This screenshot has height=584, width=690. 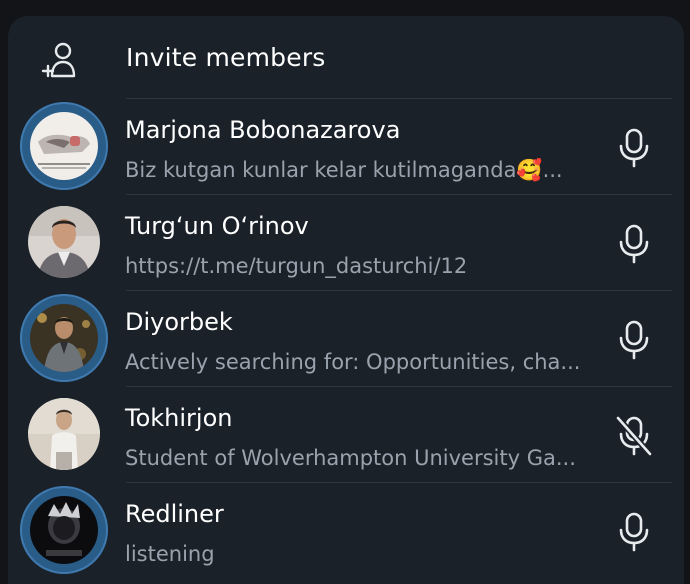 I want to click on participant-name: Marjona Bobonazarova, so click(x=263, y=130).